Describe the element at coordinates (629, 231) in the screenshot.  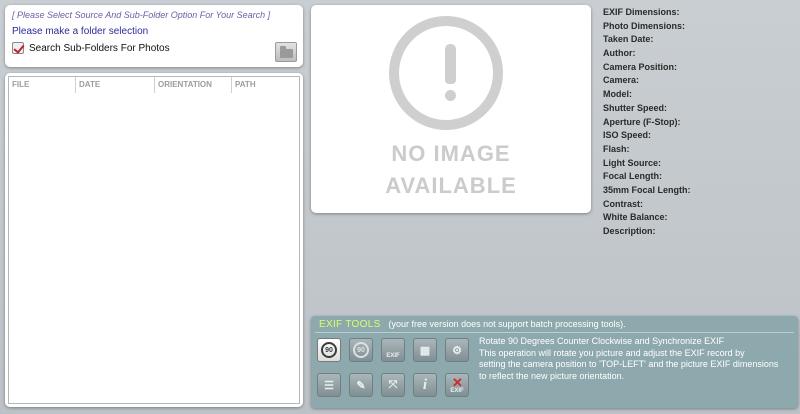
I see `exif-field: Description:` at that location.